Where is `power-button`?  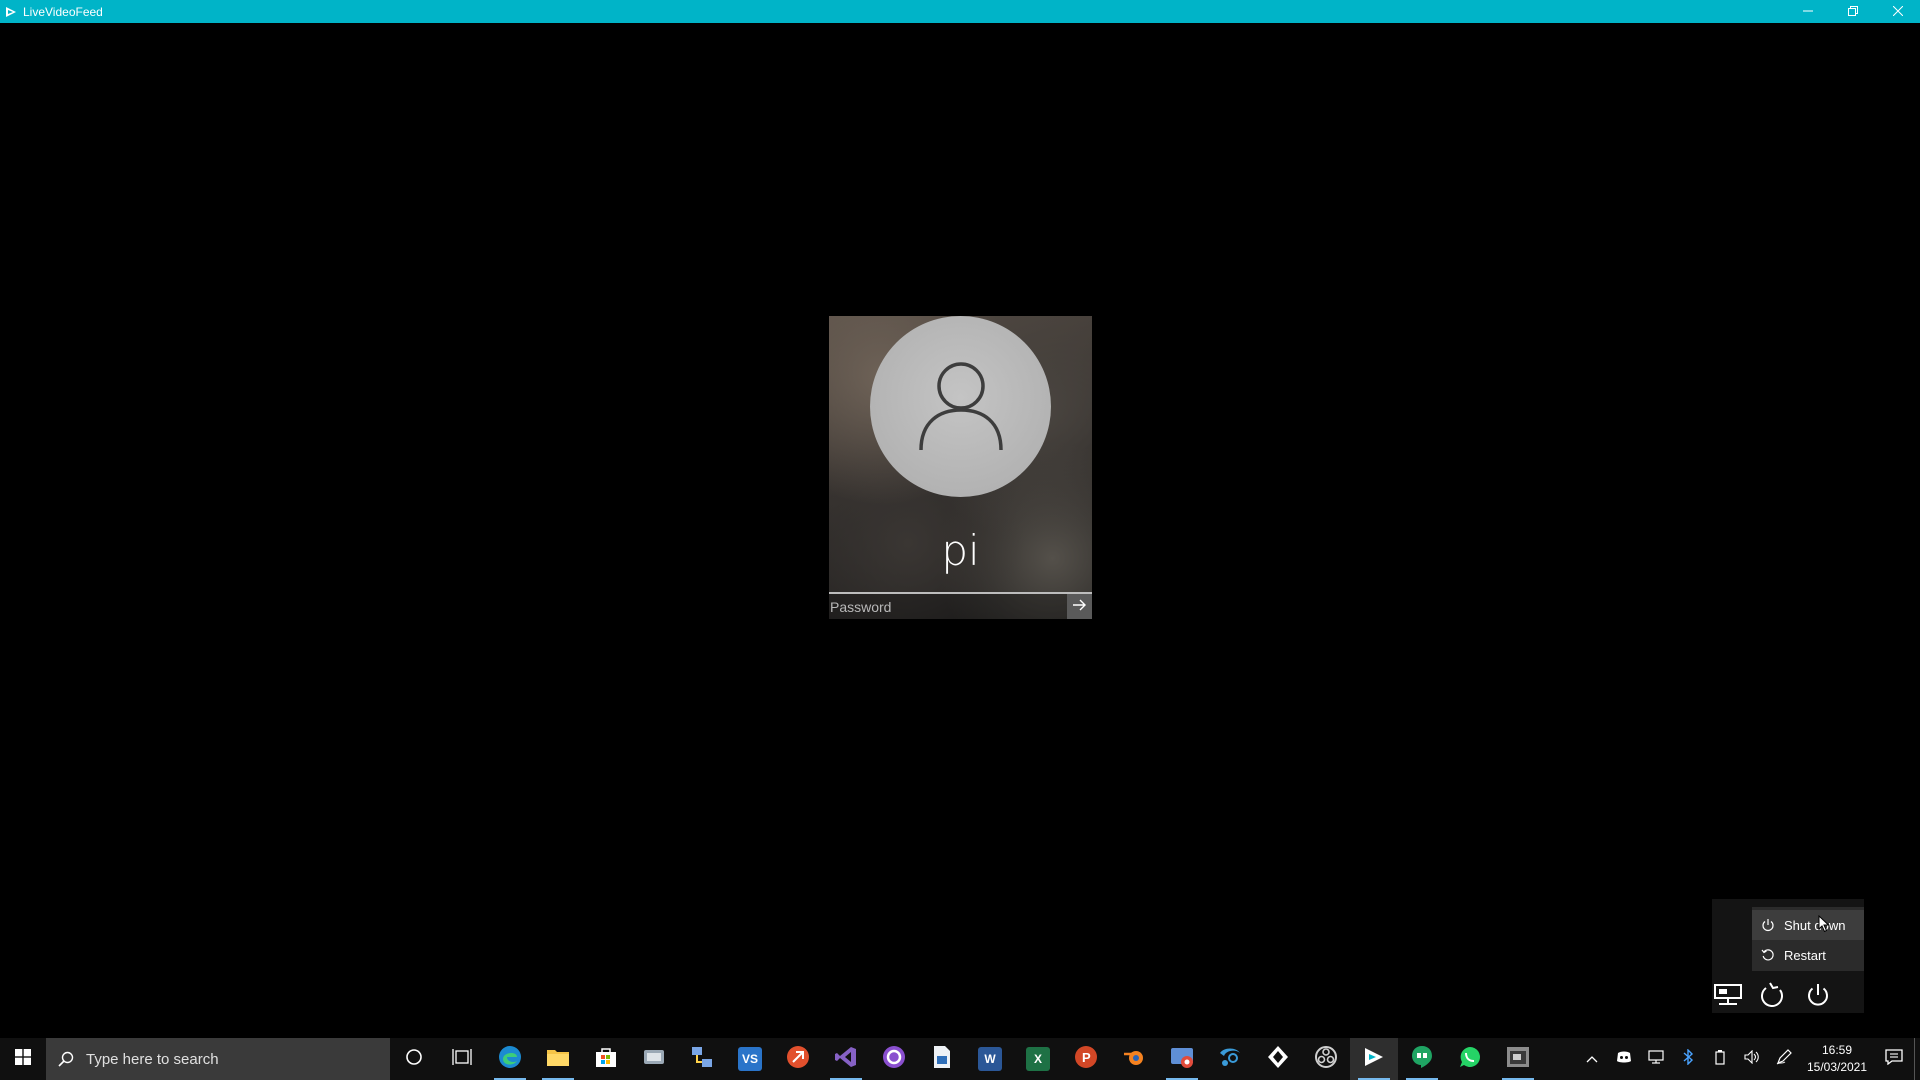
power-button is located at coordinates (1818, 997).